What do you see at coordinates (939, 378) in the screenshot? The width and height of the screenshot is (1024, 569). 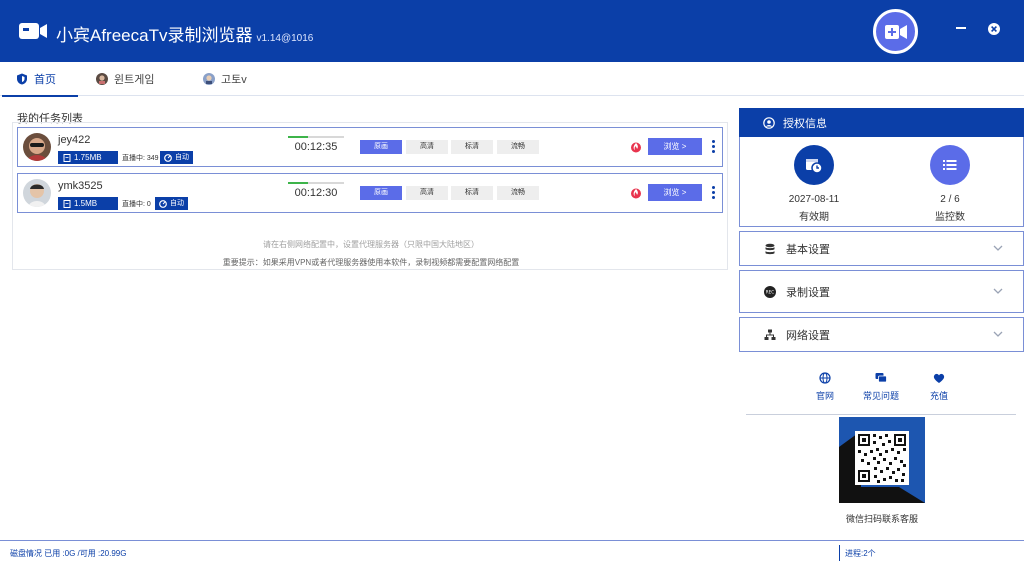 I see `heart-icon` at bounding box center [939, 378].